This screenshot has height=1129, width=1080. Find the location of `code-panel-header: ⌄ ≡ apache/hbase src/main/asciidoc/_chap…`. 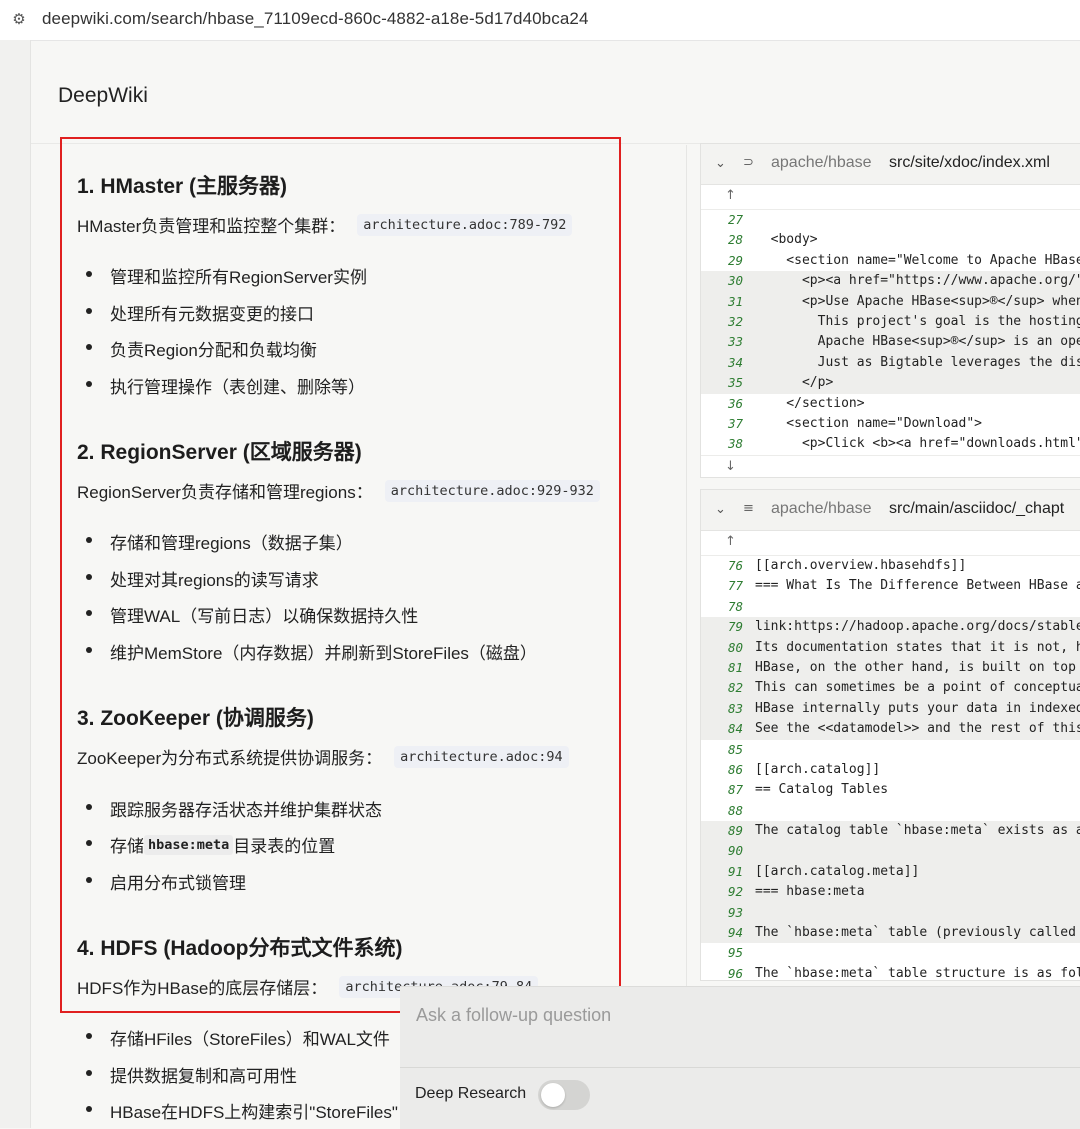

code-panel-header: ⌄ ≡ apache/hbase src/main/asciidoc/_chap… is located at coordinates (890, 510).